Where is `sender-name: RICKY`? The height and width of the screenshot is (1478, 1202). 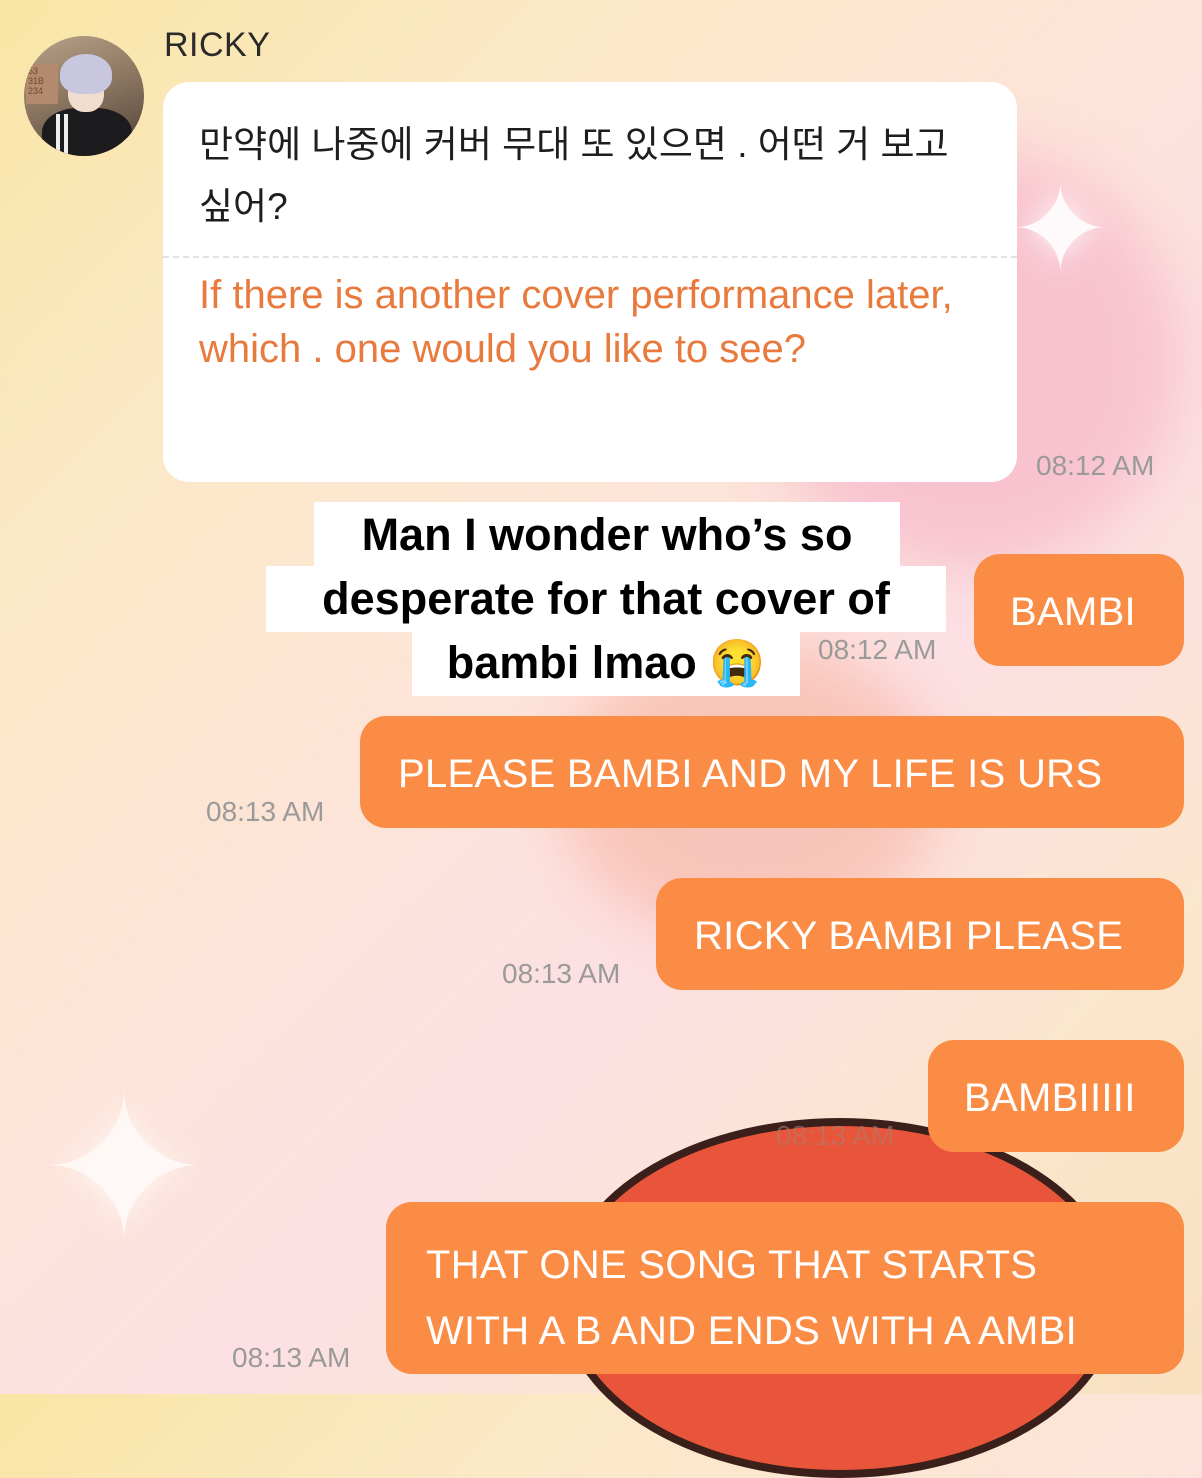
sender-name: RICKY is located at coordinates (217, 45).